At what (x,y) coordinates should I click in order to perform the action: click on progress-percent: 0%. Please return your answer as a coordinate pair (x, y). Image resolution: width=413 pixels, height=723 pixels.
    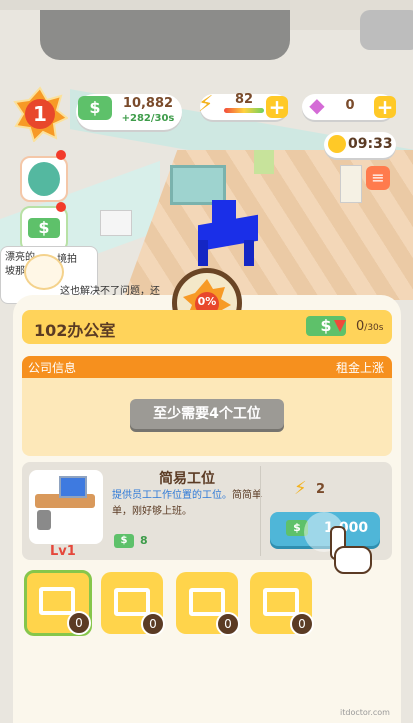
    Looking at the image, I should click on (207, 301).